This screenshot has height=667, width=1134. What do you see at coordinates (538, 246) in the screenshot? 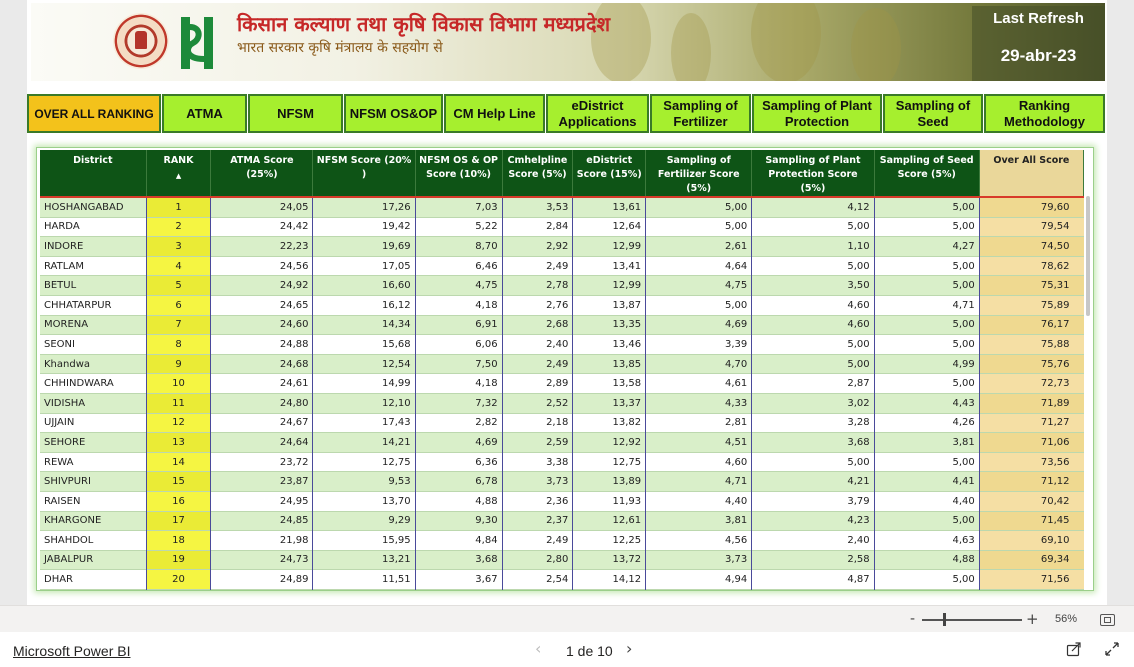
I see `score-cell: 2,92` at bounding box center [538, 246].